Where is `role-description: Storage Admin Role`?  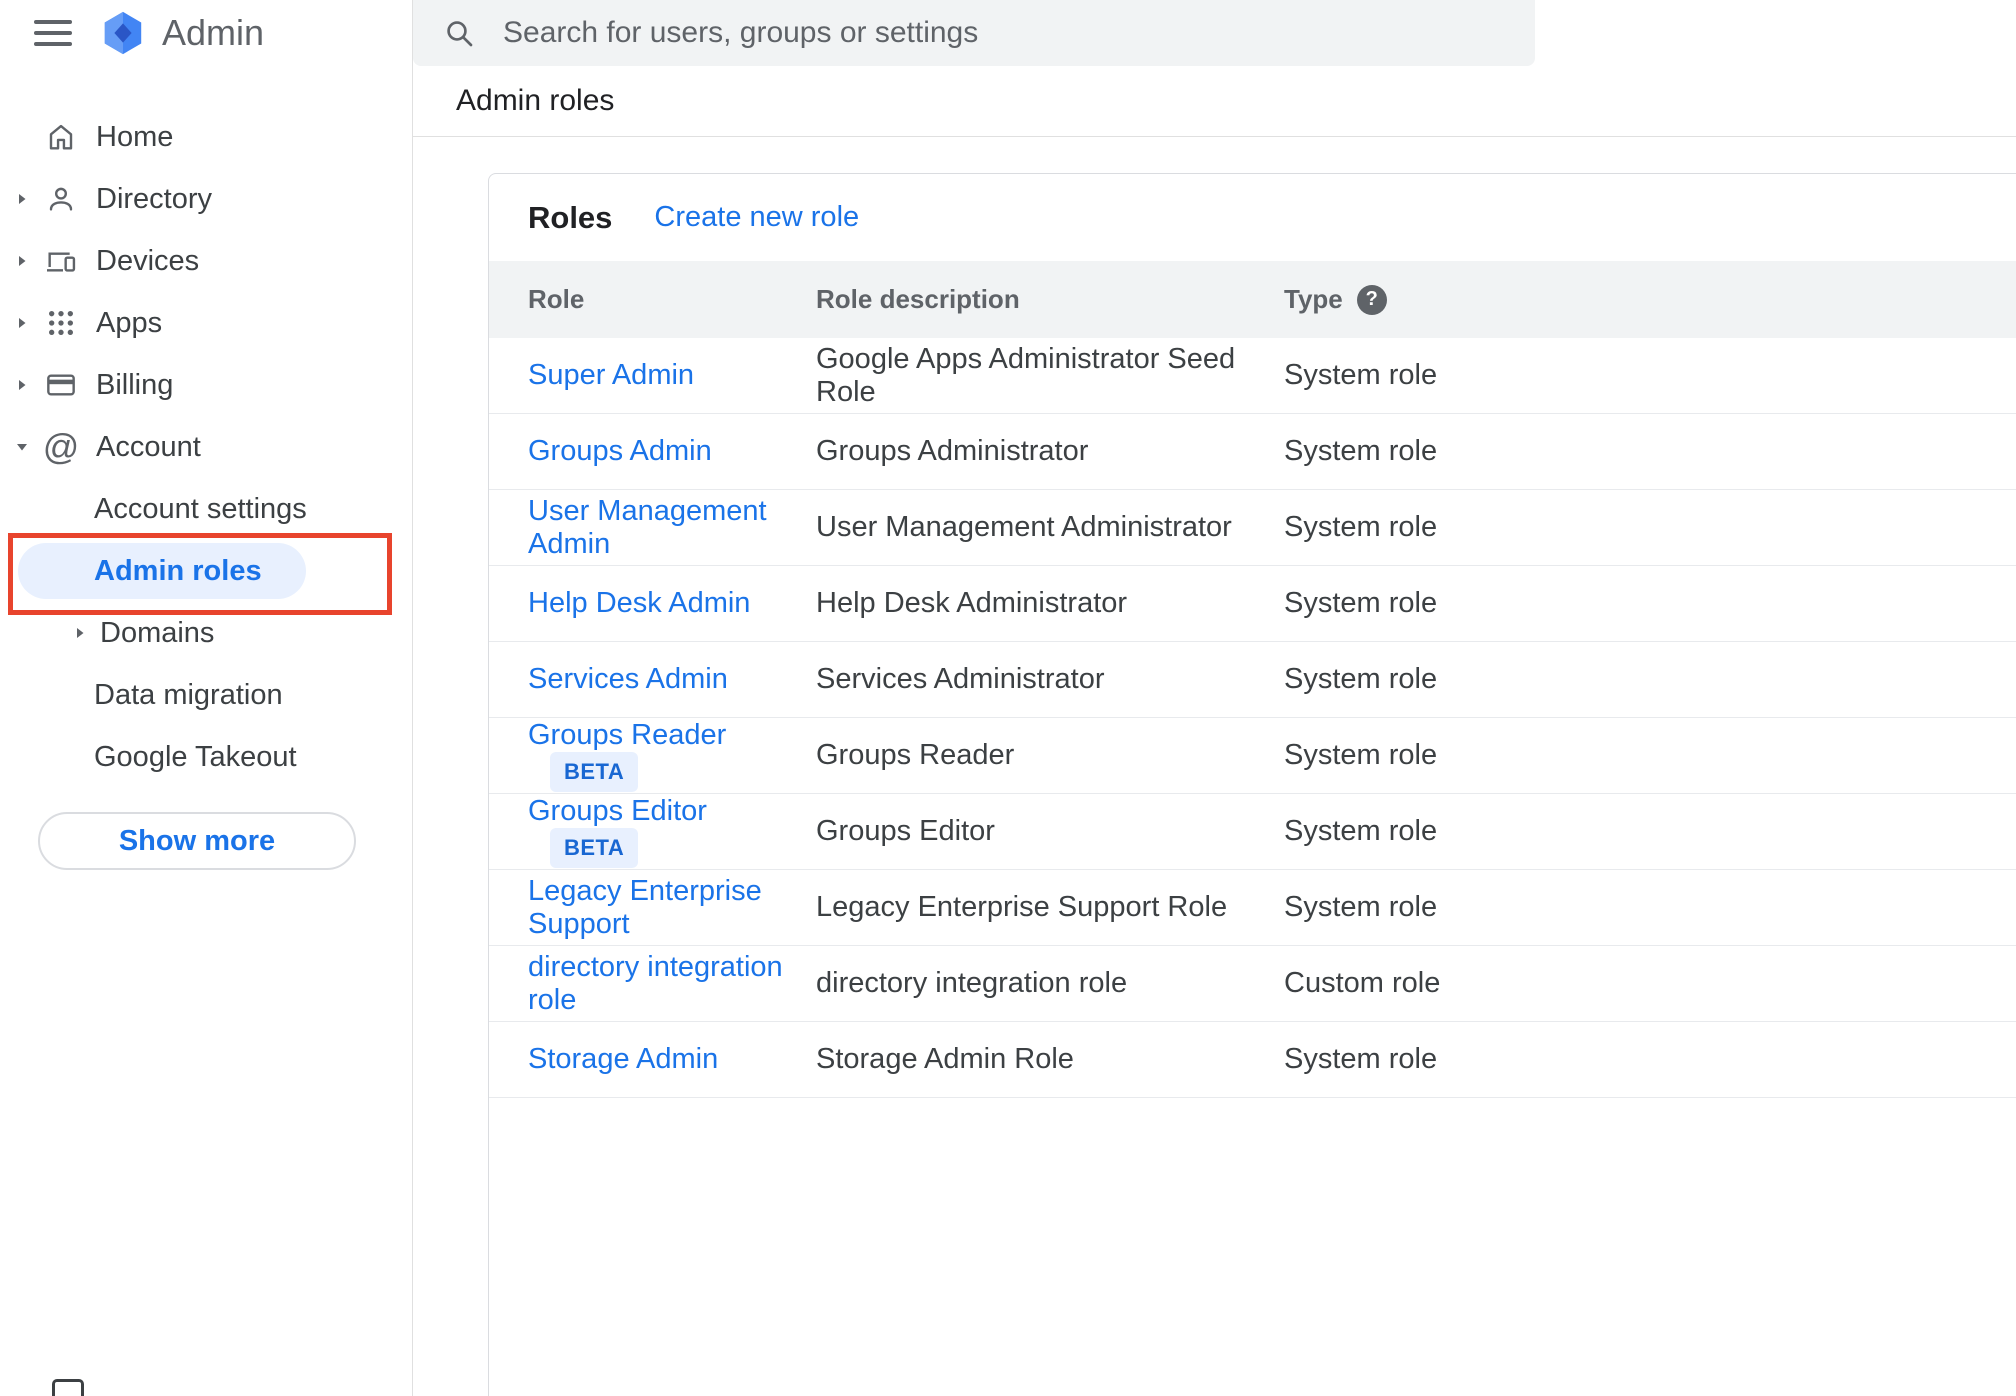 role-description: Storage Admin Role is located at coordinates (945, 1059).